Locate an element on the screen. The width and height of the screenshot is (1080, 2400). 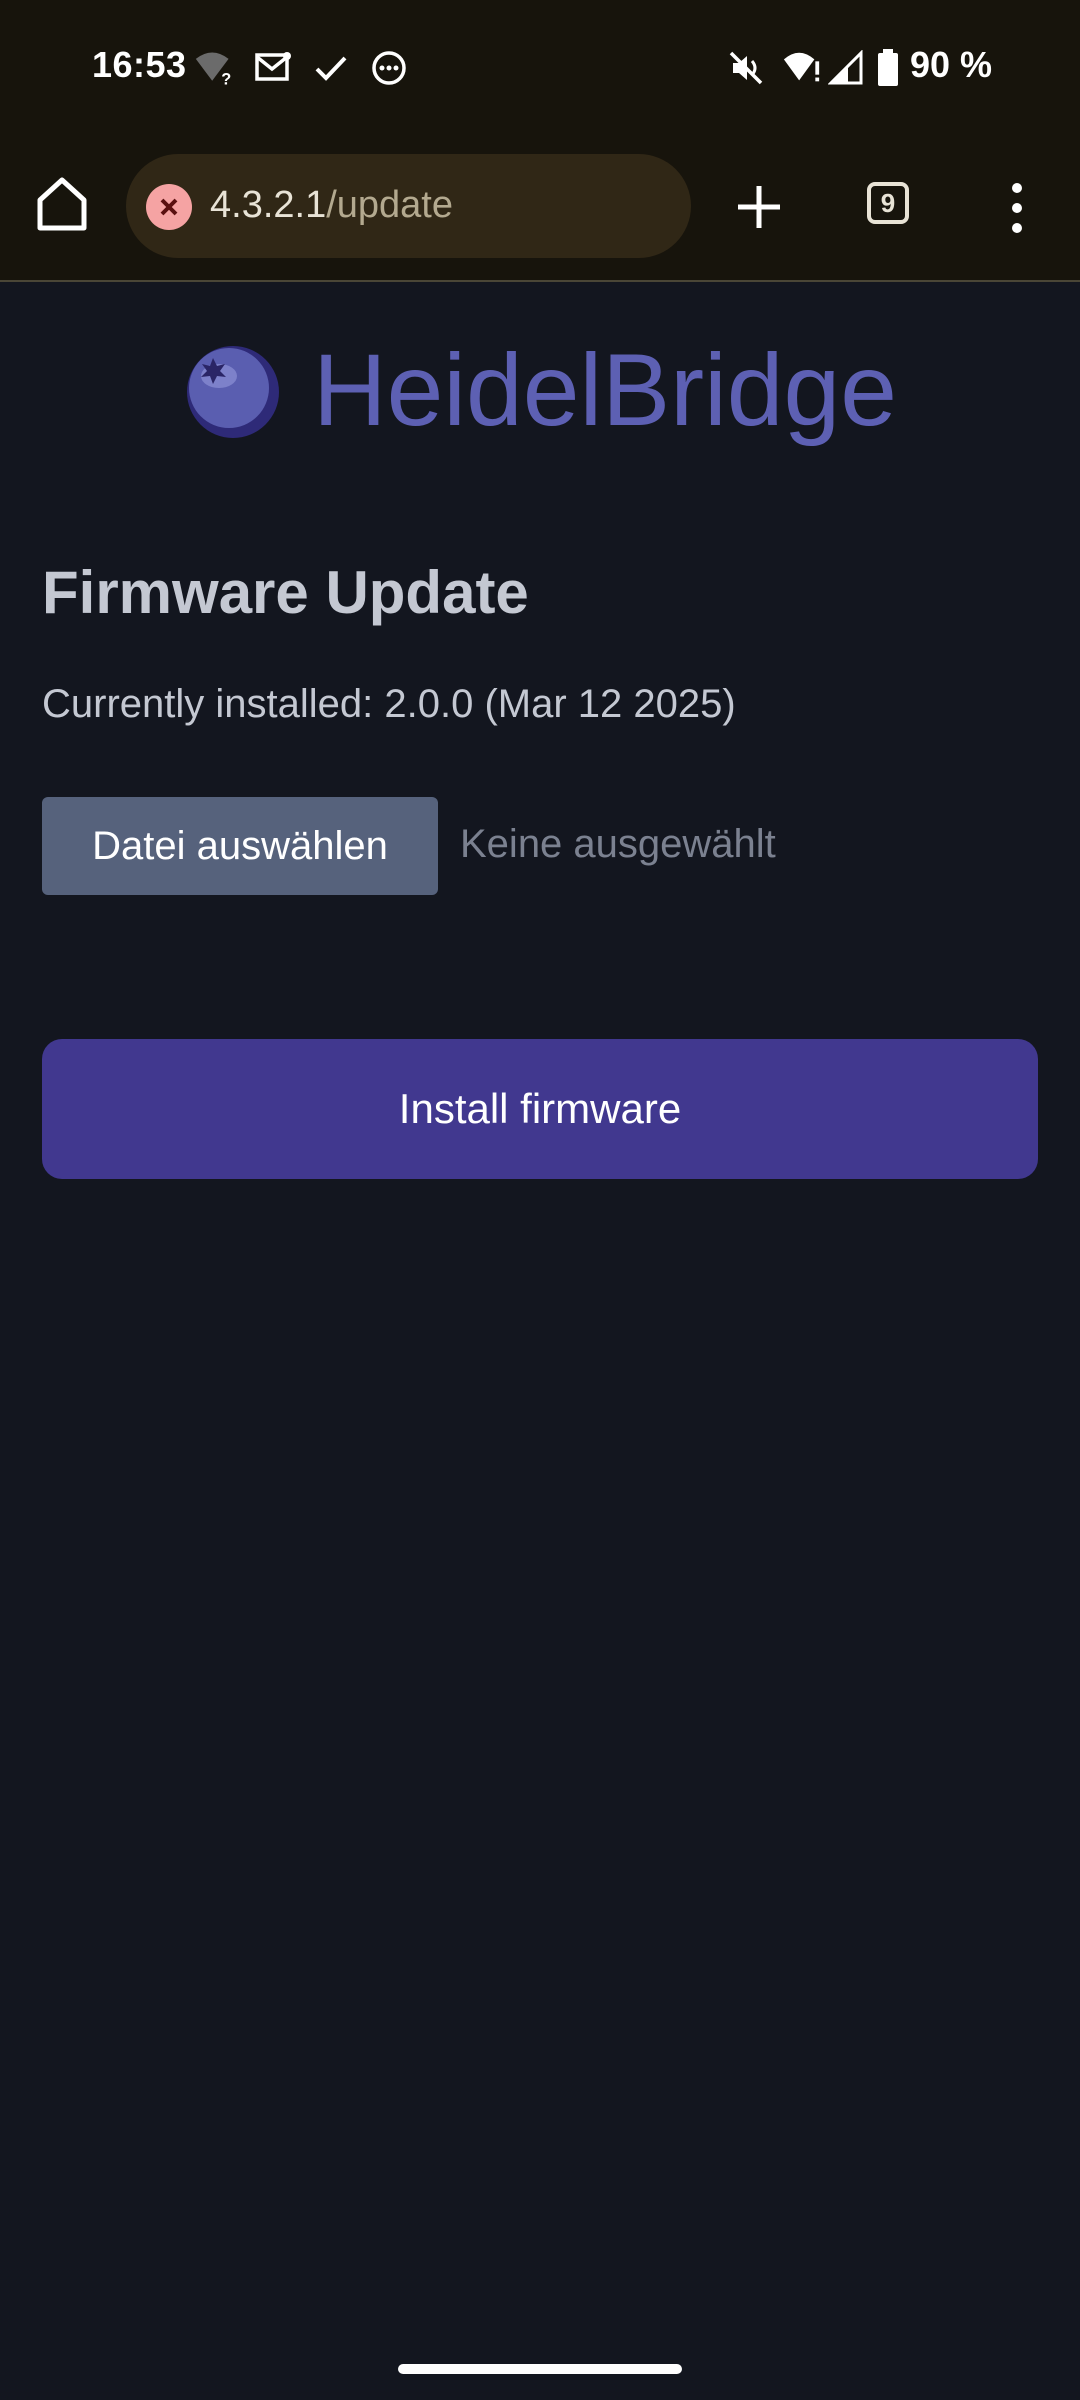
battery-percentage: 90 % is located at coordinates (951, 64).